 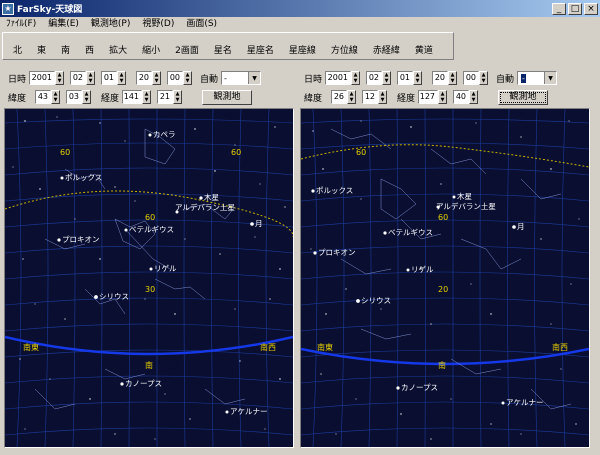 What do you see at coordinates (89, 49) in the screenshot?
I see `tool-west: 西` at bounding box center [89, 49].